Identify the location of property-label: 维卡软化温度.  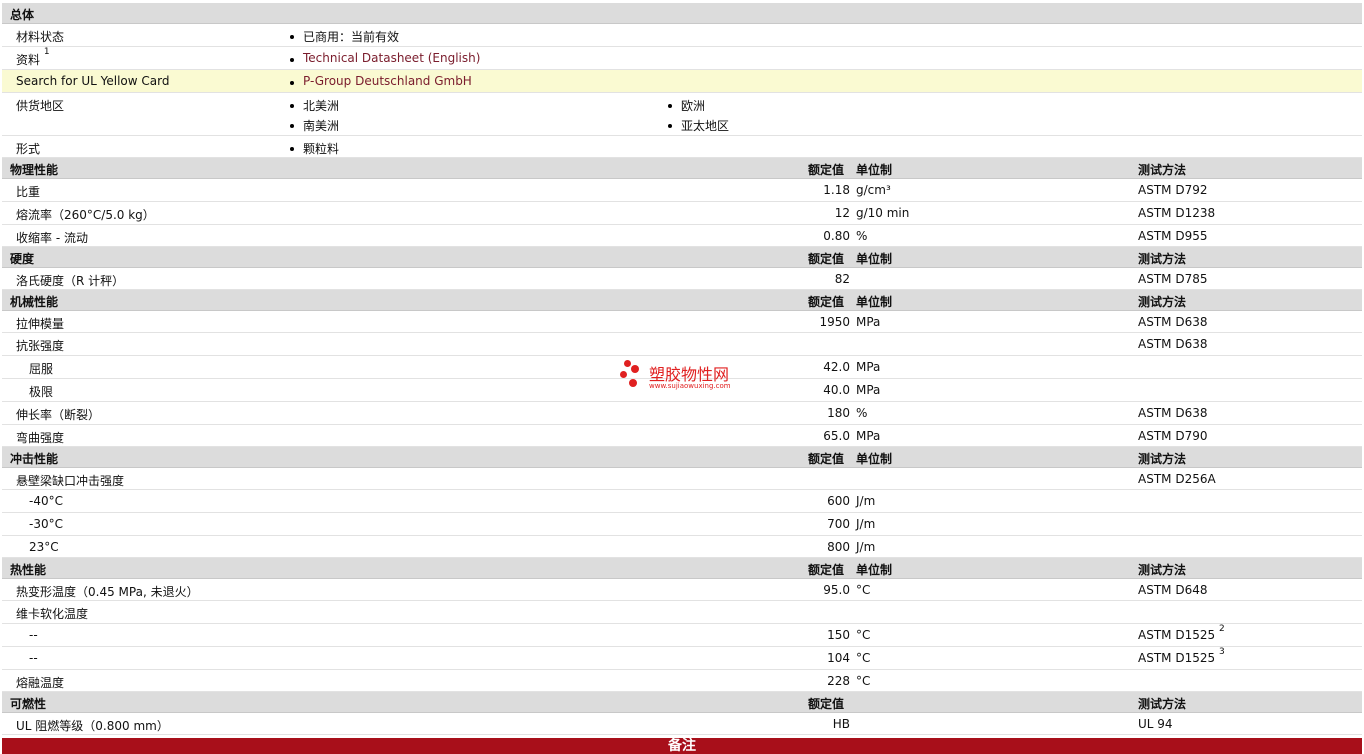
(52, 614).